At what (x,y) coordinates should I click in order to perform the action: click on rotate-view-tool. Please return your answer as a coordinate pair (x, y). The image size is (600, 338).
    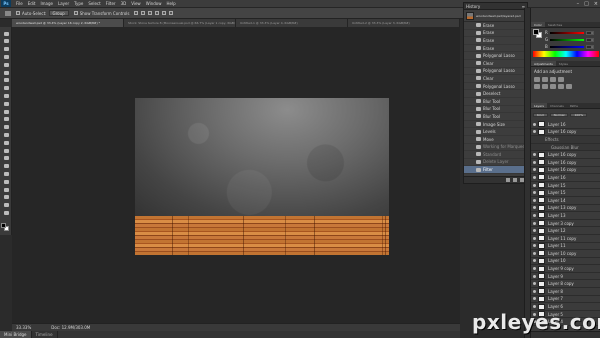
    Looking at the image, I should click on (6, 197).